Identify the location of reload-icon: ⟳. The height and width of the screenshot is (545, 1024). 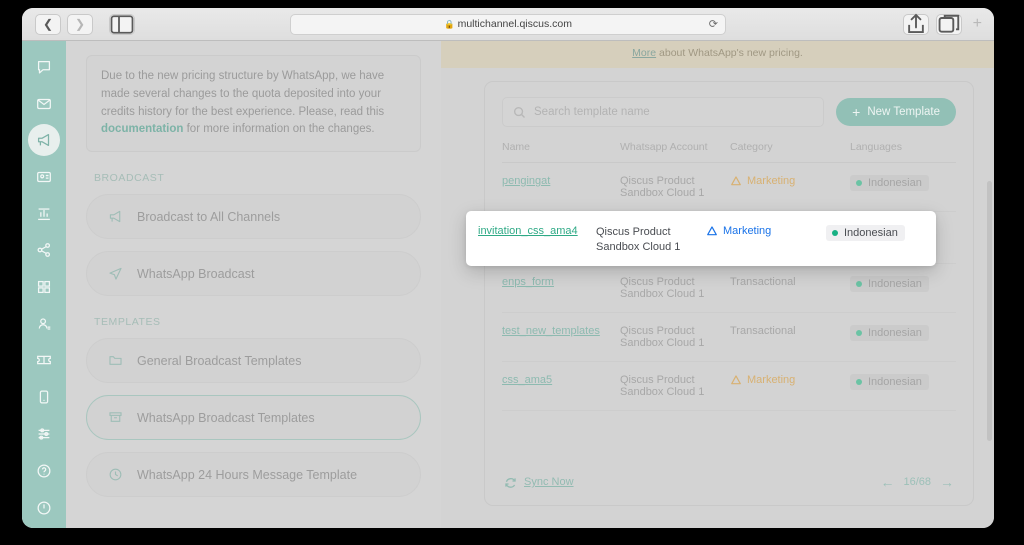
(713, 24).